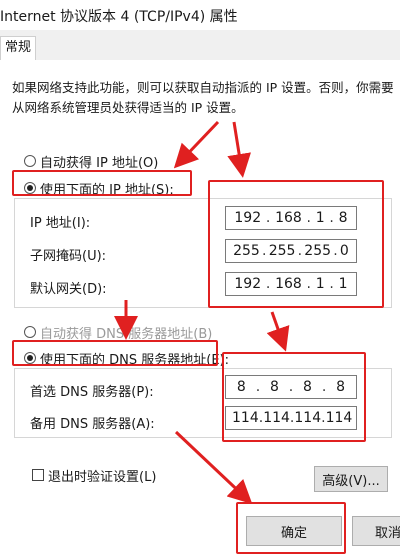 This screenshot has width=400, height=556. What do you see at coordinates (213, 467) in the screenshot?
I see `arrow-to-ok-button` at bounding box center [213, 467].